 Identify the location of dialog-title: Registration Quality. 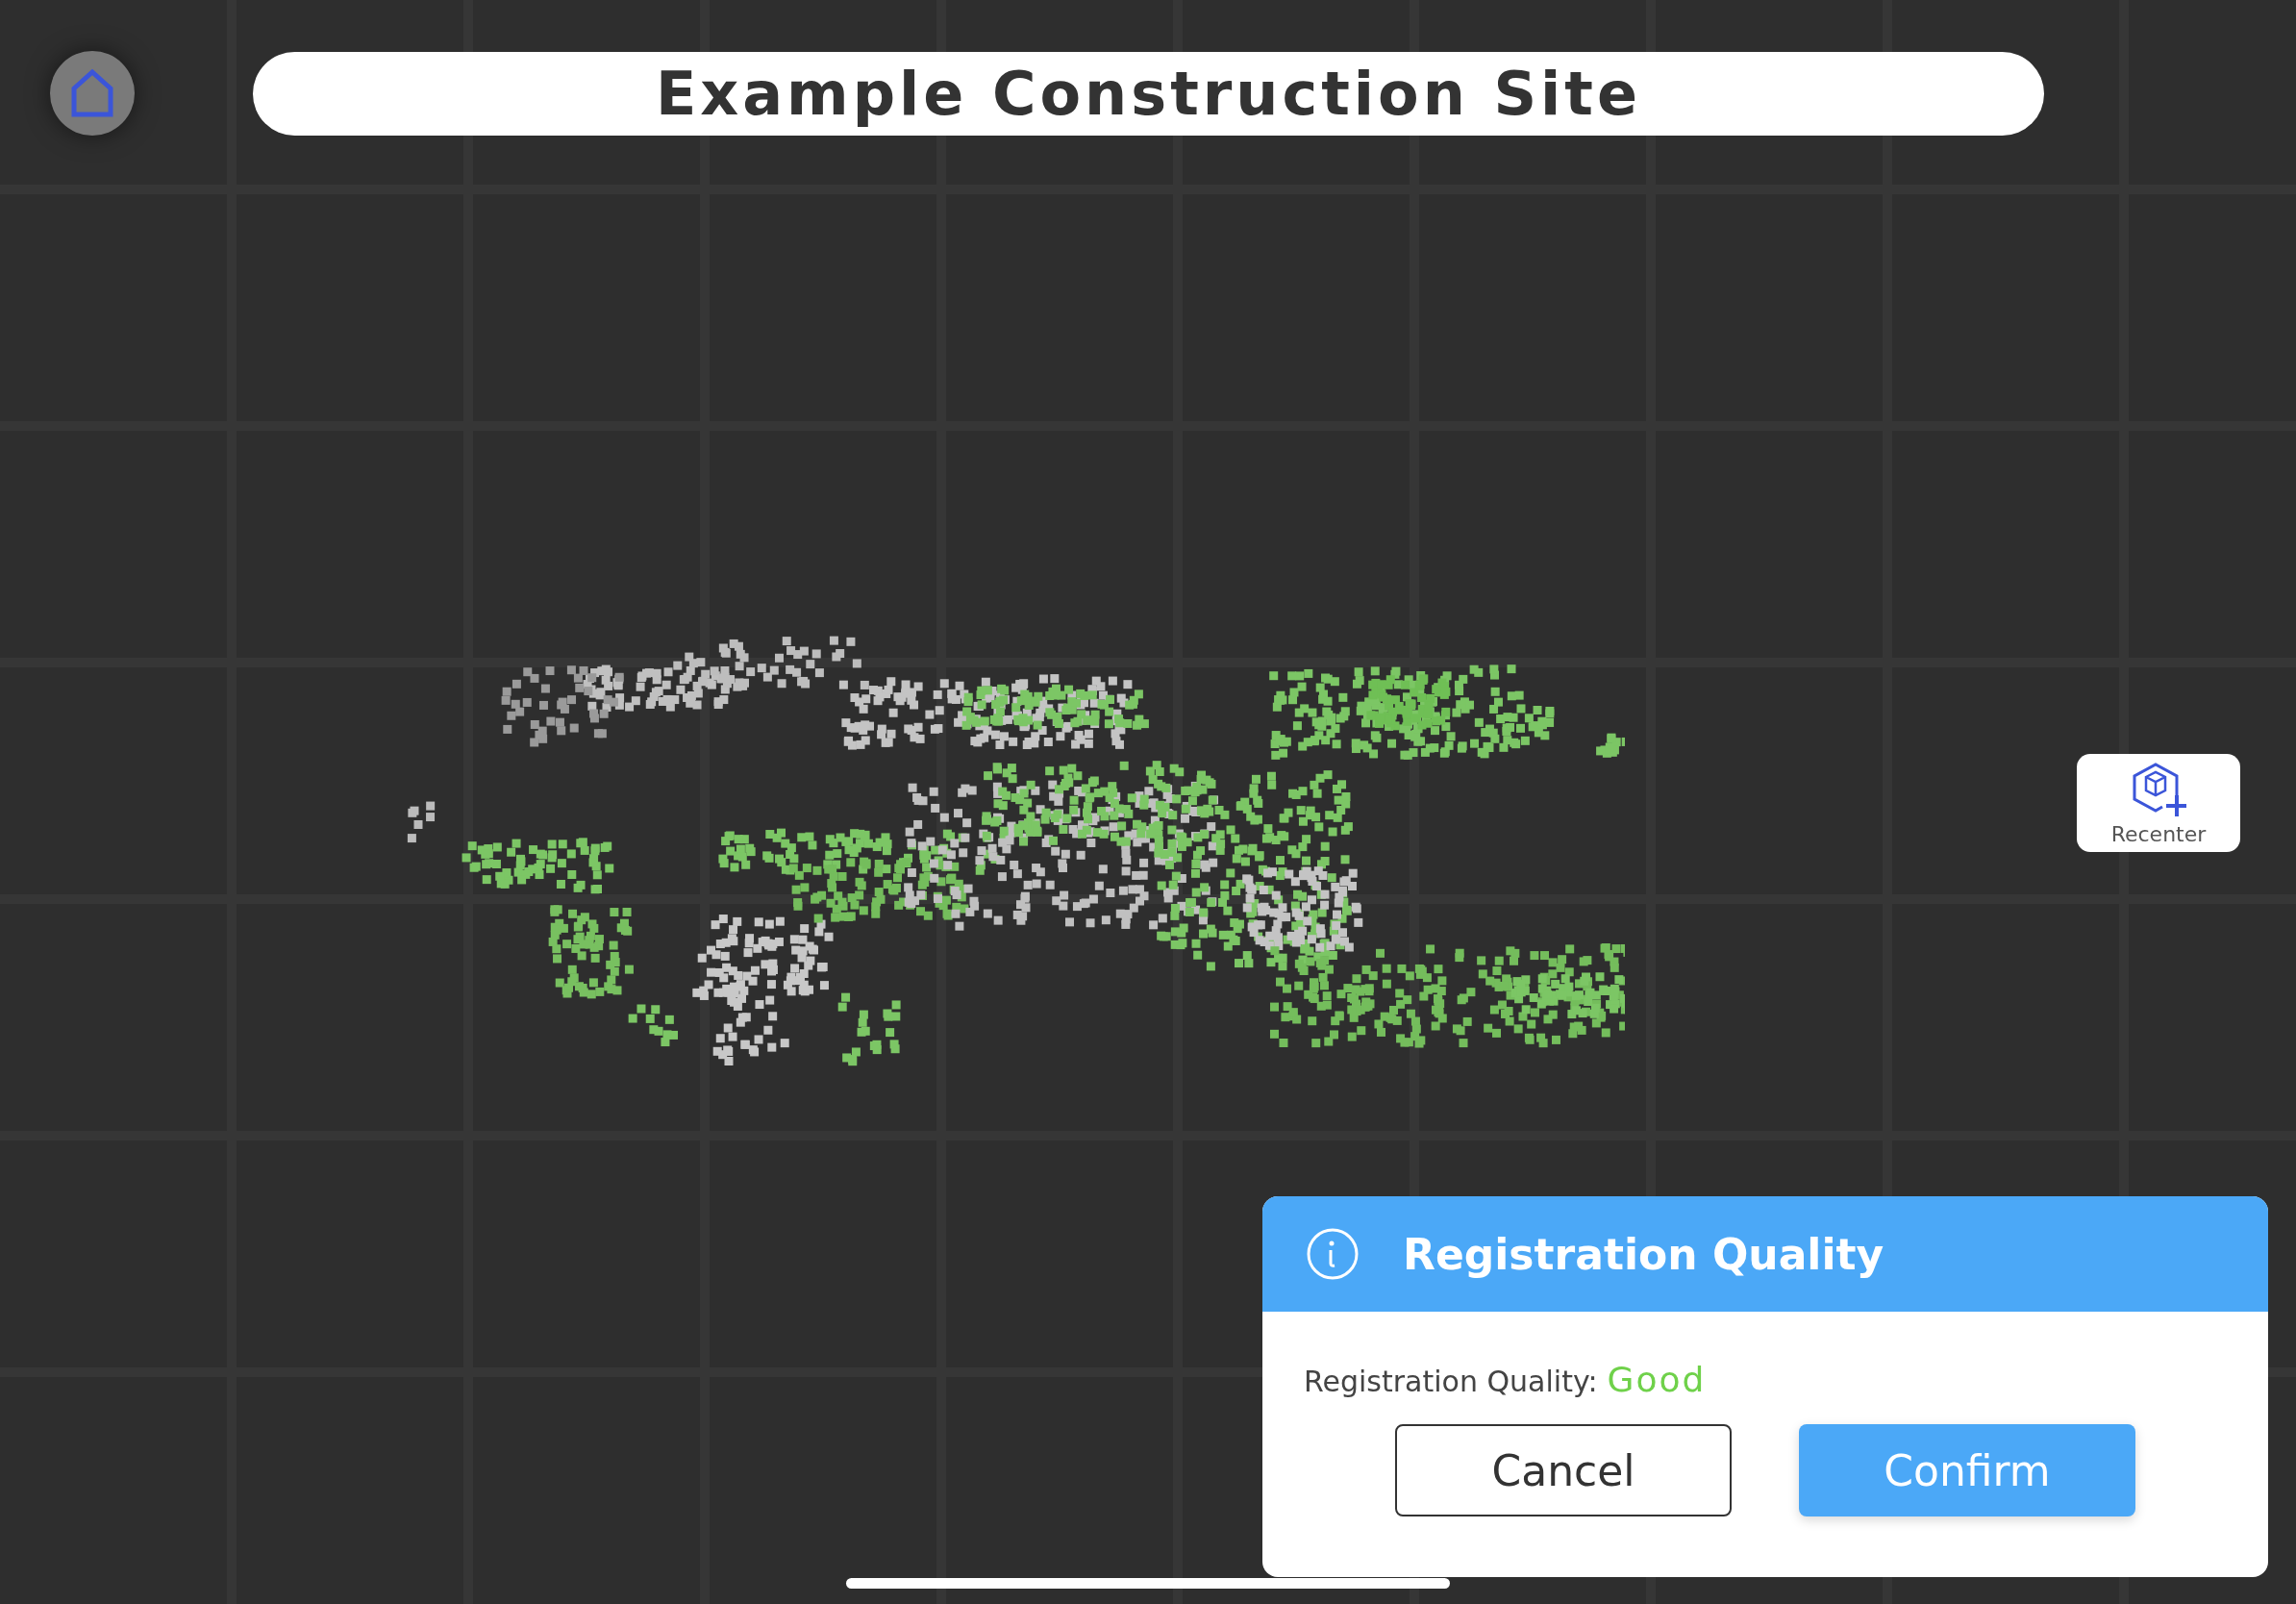
(1643, 1254).